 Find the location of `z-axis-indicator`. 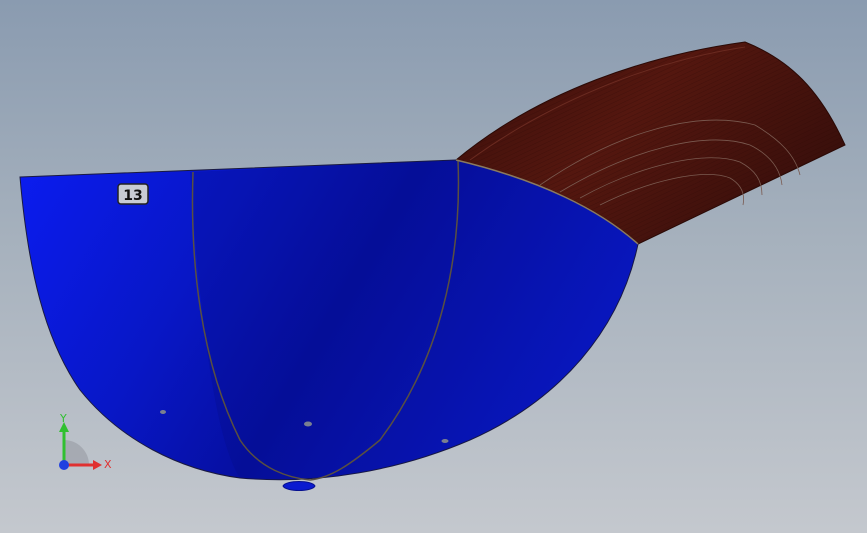

z-axis-indicator is located at coordinates (64, 465).